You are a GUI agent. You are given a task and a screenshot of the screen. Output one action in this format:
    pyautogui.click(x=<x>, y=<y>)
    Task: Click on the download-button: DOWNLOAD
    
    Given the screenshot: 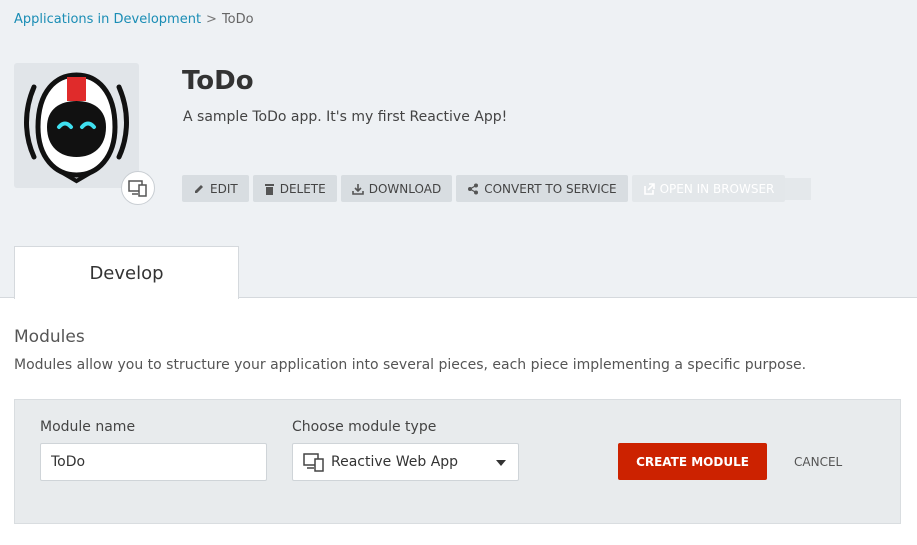 What is the action you would take?
    pyautogui.click(x=396, y=188)
    